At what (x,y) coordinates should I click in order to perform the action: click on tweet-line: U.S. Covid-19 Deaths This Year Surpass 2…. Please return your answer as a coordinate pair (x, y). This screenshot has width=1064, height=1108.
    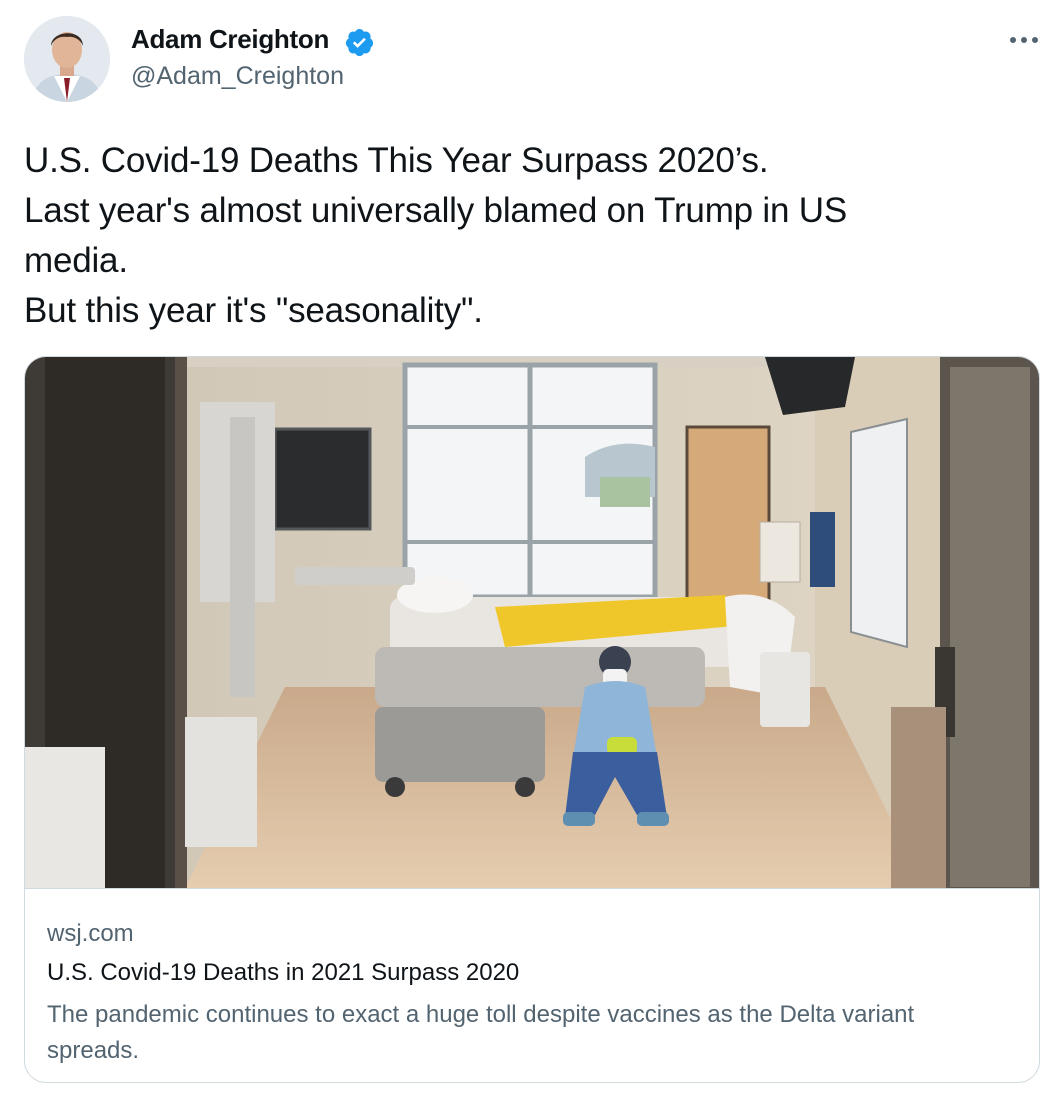
    Looking at the image, I should click on (396, 160).